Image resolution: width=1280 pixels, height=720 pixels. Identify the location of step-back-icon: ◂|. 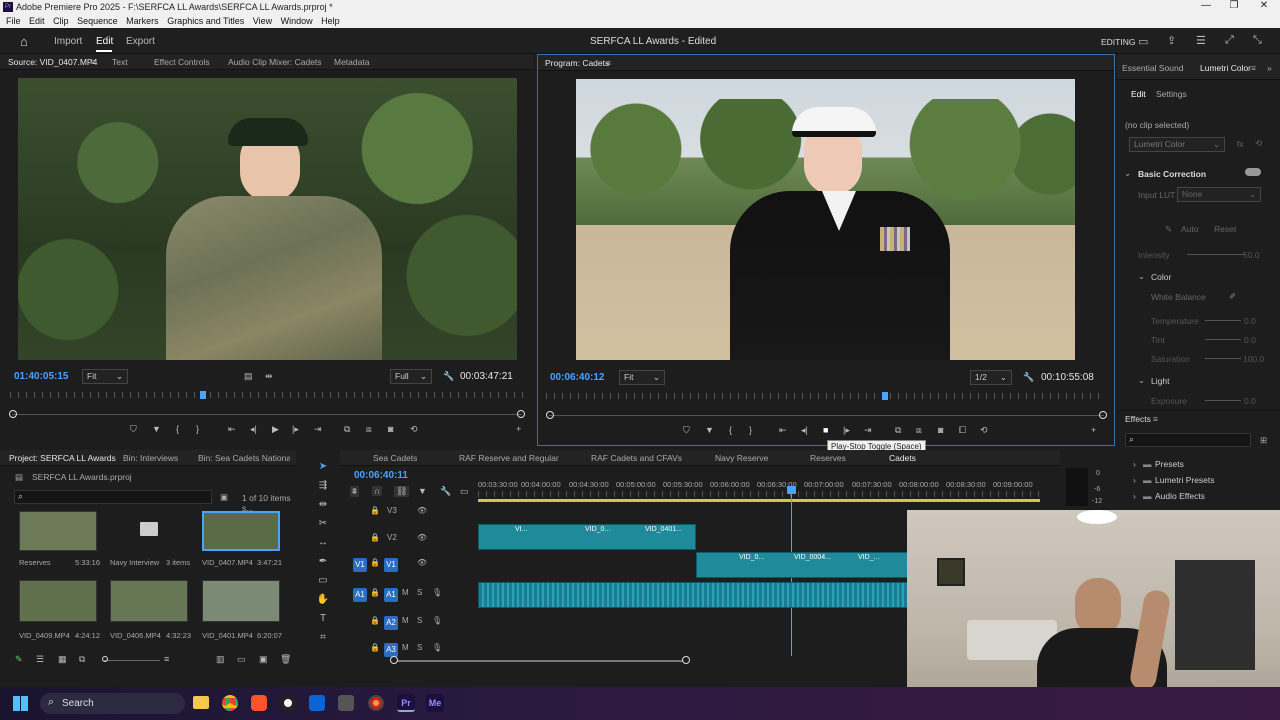
(253, 429).